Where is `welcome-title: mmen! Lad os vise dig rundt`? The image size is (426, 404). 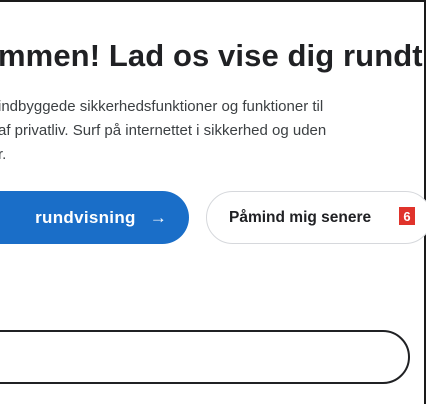
welcome-title: mmen! Lad os vise dig rundt is located at coordinates (211, 55).